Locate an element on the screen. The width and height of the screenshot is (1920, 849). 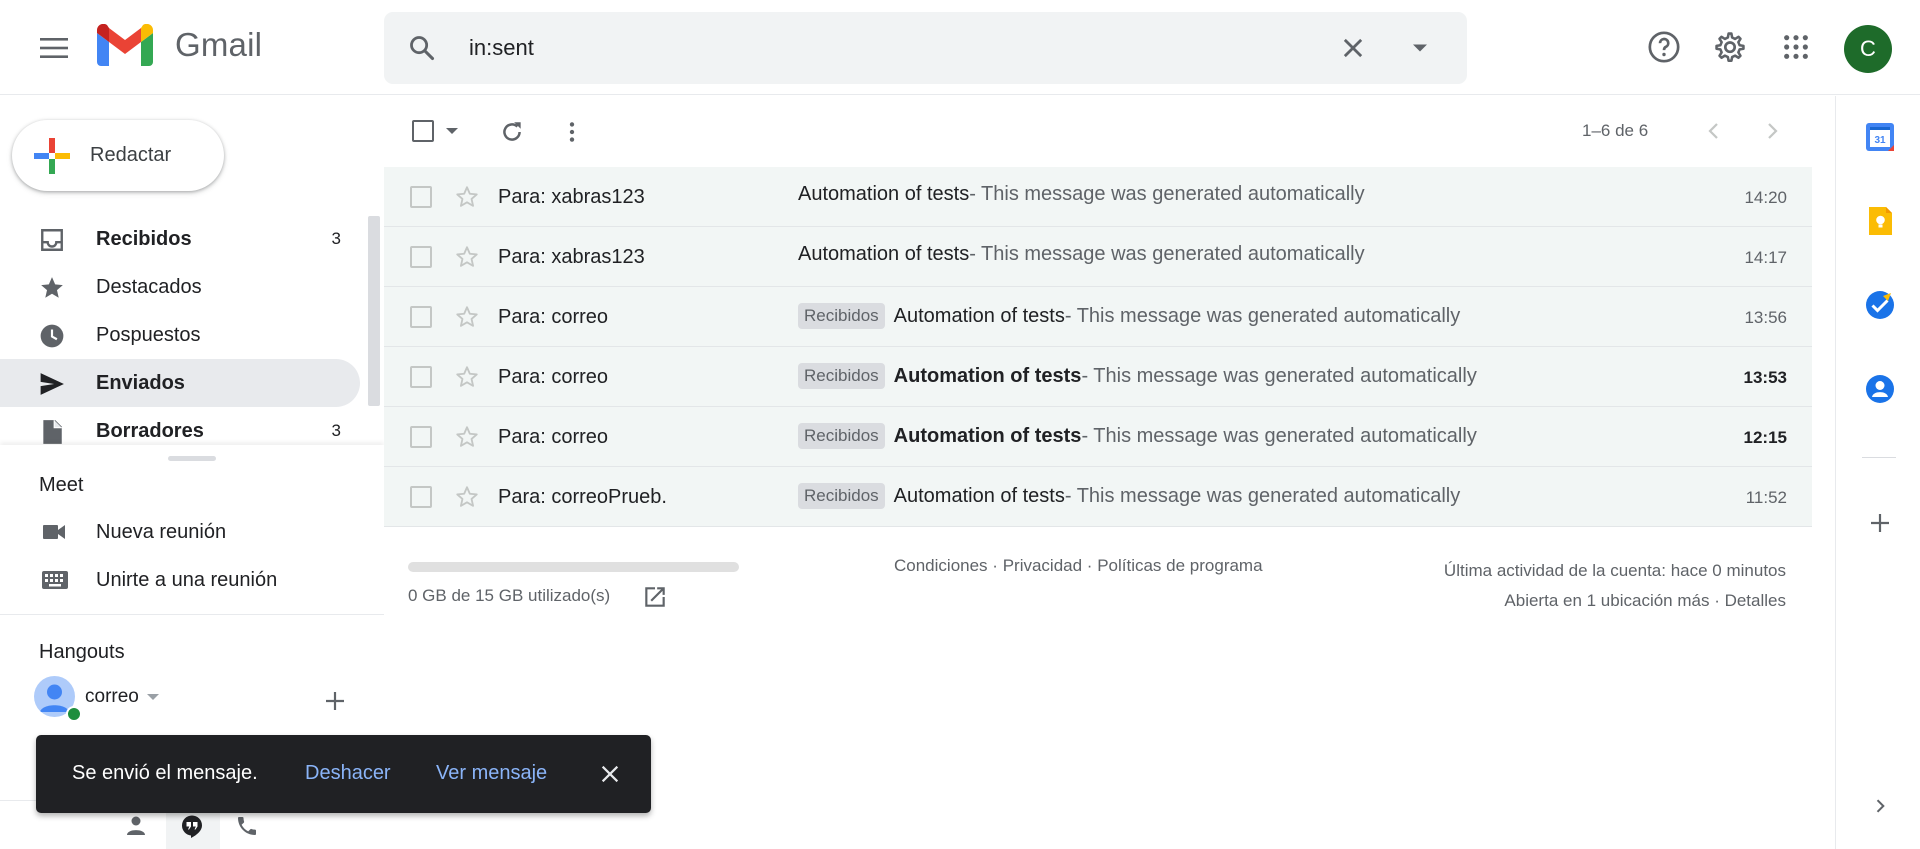
gmail-logo: Gmail is located at coordinates (179, 45).